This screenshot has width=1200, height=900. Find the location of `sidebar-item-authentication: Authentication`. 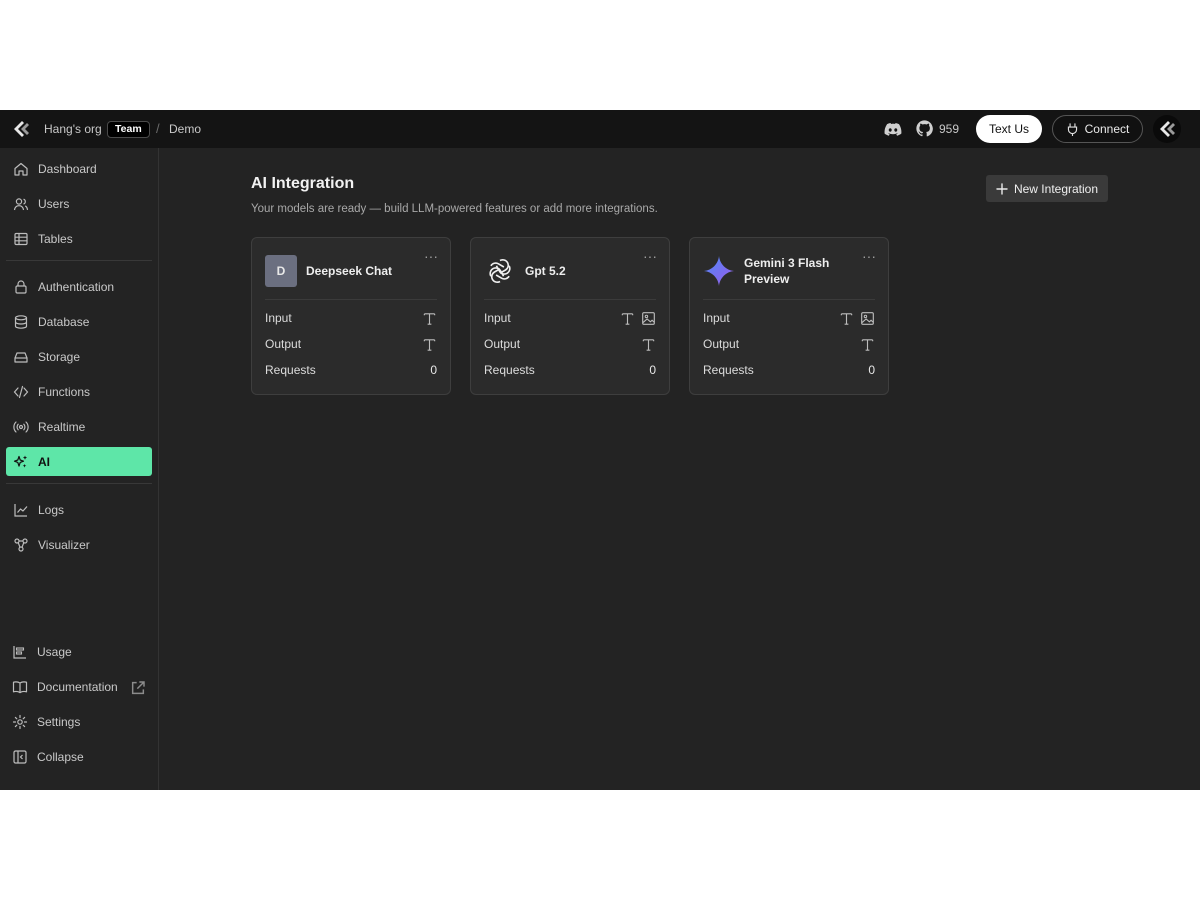

sidebar-item-authentication: Authentication is located at coordinates (79, 286).